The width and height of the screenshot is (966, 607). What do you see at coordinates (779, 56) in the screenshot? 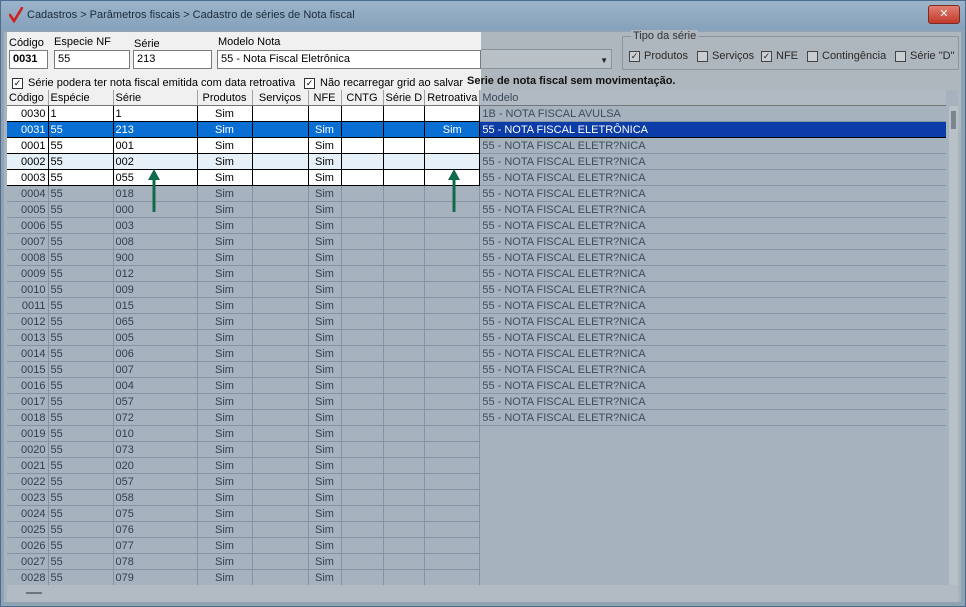
I see `tipo-nfe-option: ✓ NFE` at bounding box center [779, 56].